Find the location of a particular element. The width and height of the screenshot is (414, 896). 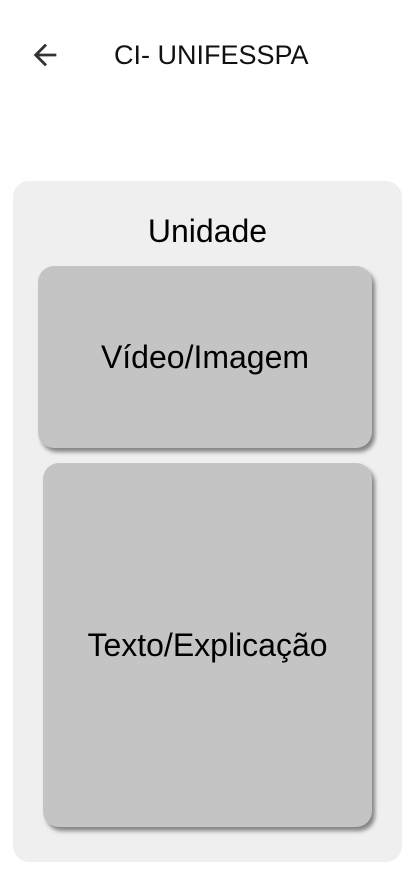

card-label: Texto/Explicação is located at coordinates (207, 644).